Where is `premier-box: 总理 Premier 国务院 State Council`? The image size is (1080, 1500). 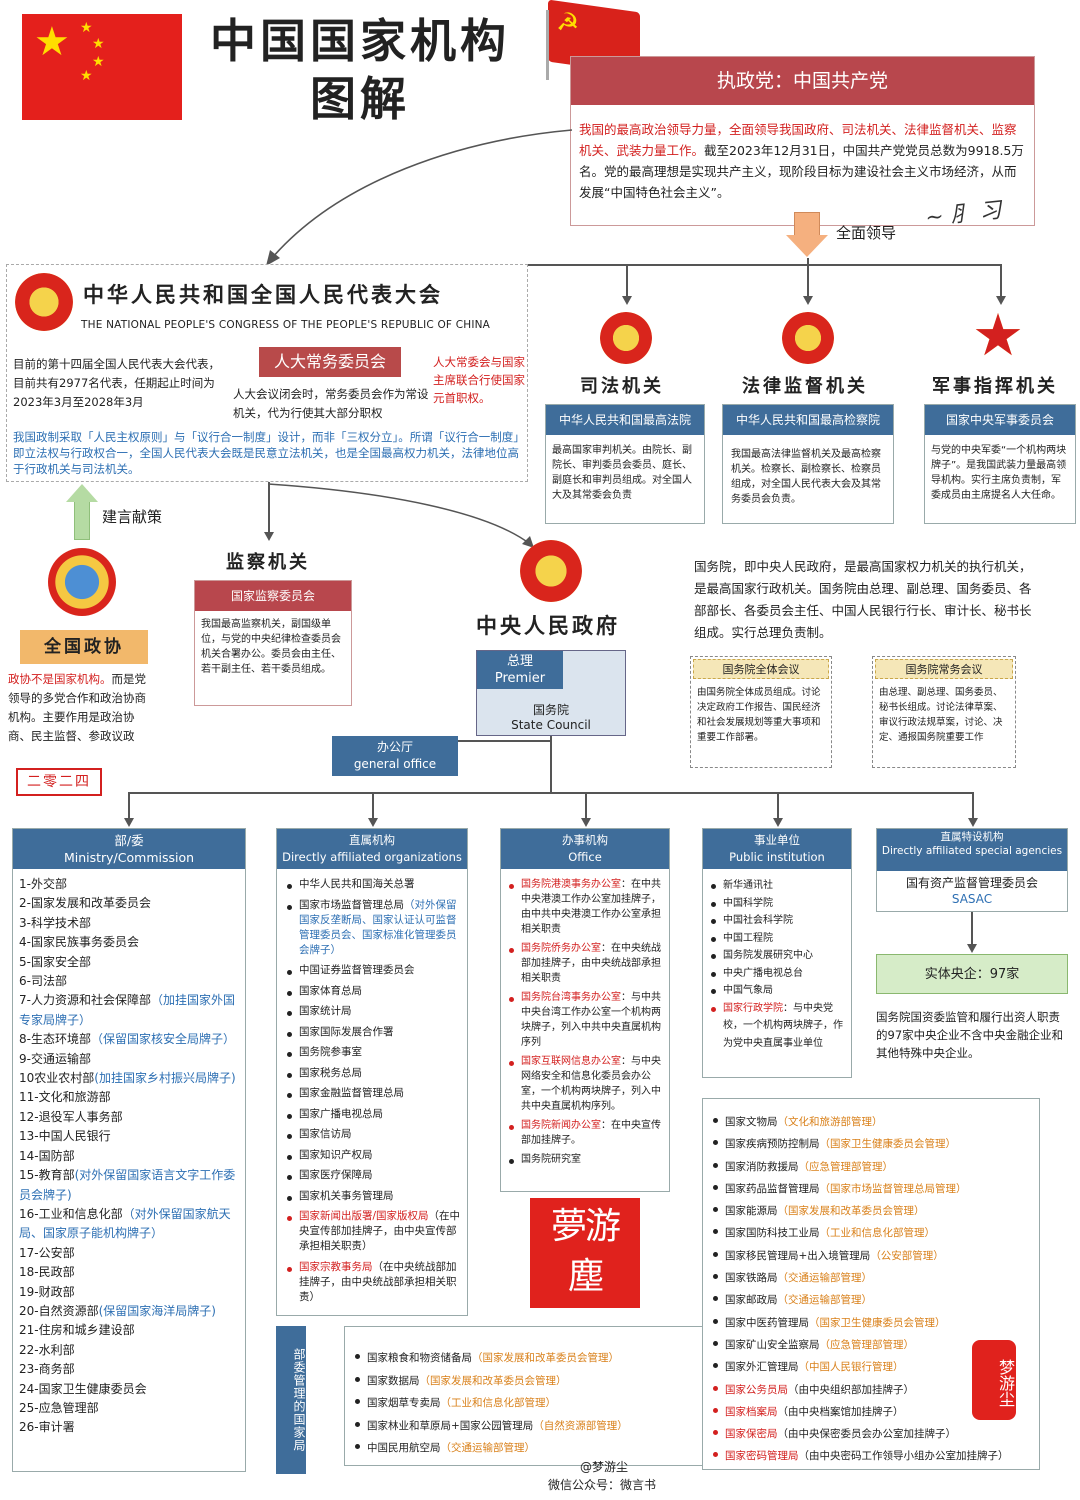 premier-box: 总理 Premier 国务院 State Council is located at coordinates (551, 693).